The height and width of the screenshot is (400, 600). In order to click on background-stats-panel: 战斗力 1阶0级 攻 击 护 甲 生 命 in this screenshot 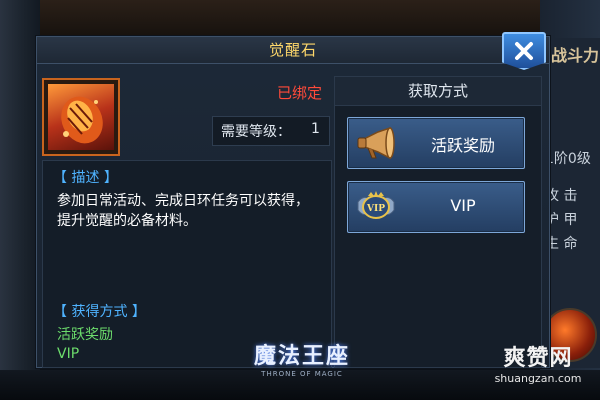, I will do `click(571, 203)`.